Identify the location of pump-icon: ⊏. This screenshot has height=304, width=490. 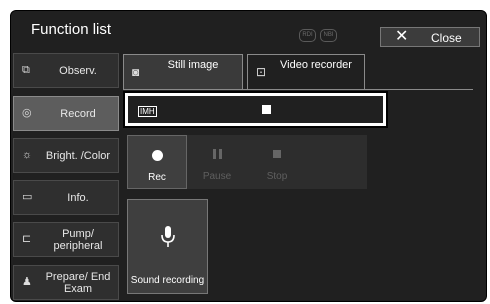
(27, 239).